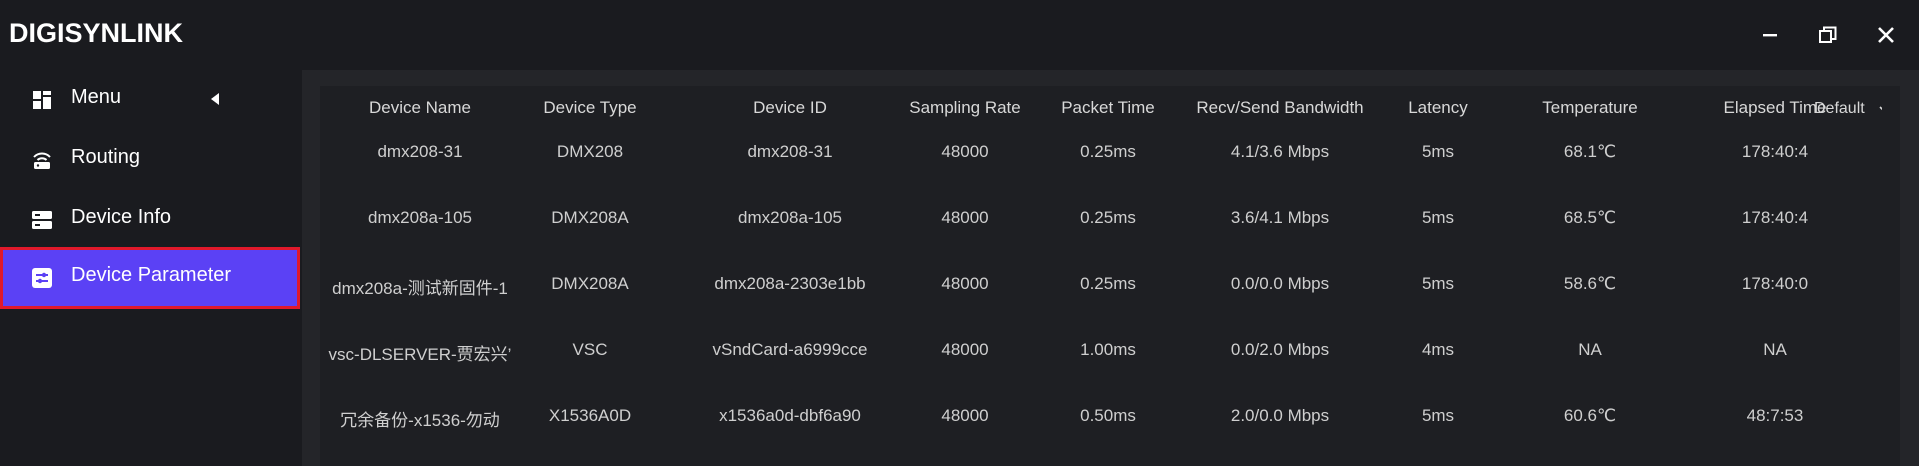 Image resolution: width=1919 pixels, height=466 pixels. Describe the element at coordinates (1280, 111) in the screenshot. I see `column-header: Recv/Send Bandwidth` at that location.